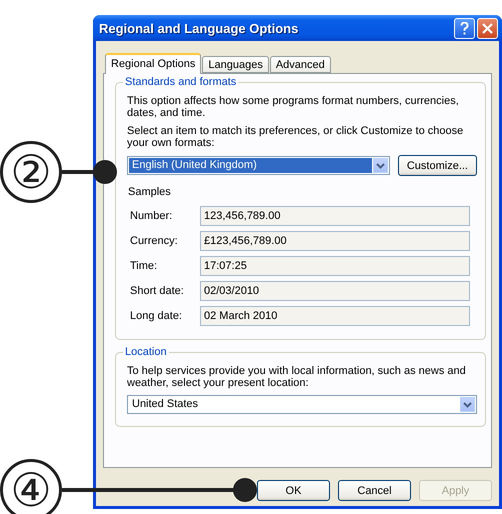  I want to click on group-legend: Standards and formats, so click(180, 82).